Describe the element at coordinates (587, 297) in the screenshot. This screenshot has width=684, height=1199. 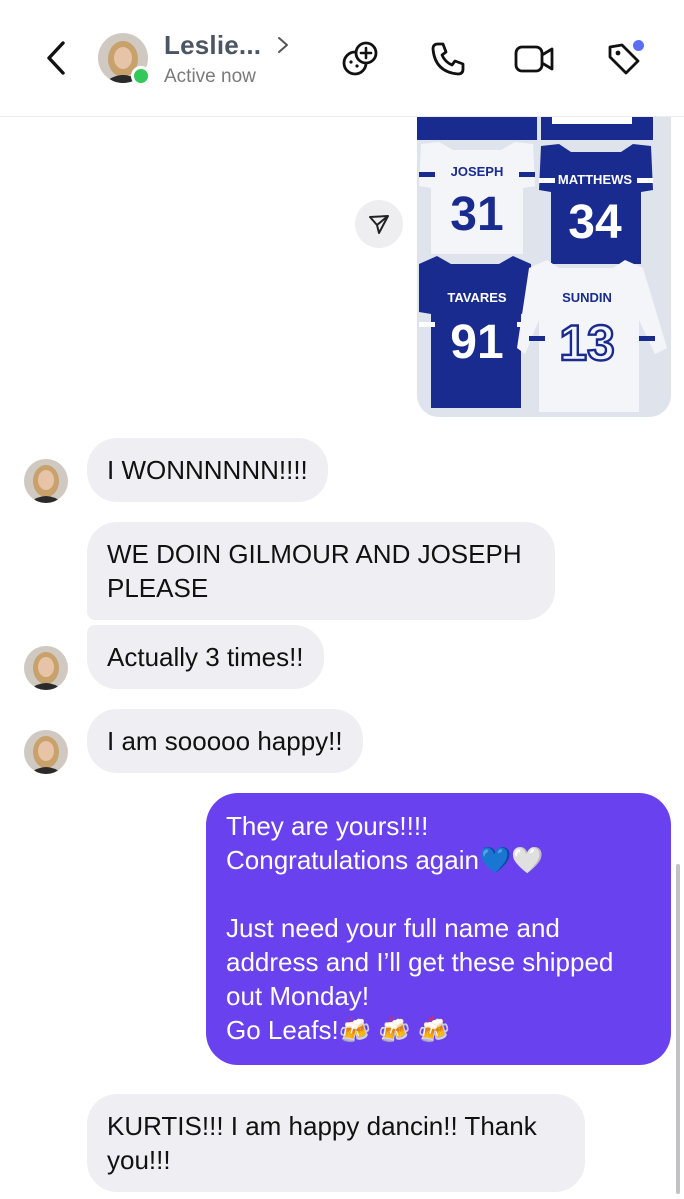
I see `svg-text: SUNDIN` at that location.